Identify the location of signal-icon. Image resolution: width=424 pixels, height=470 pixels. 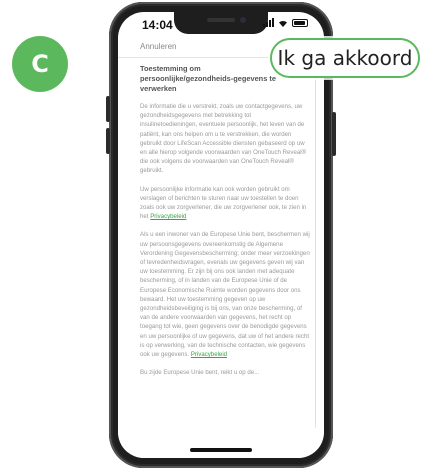
(268, 22).